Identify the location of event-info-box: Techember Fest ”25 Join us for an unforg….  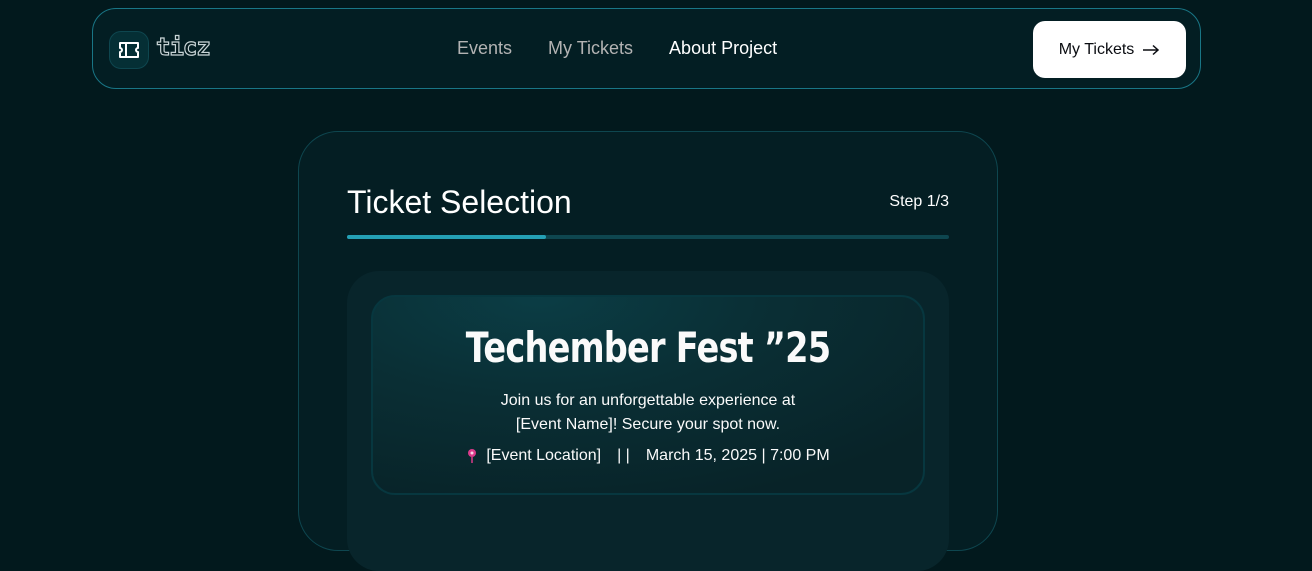
(648, 395).